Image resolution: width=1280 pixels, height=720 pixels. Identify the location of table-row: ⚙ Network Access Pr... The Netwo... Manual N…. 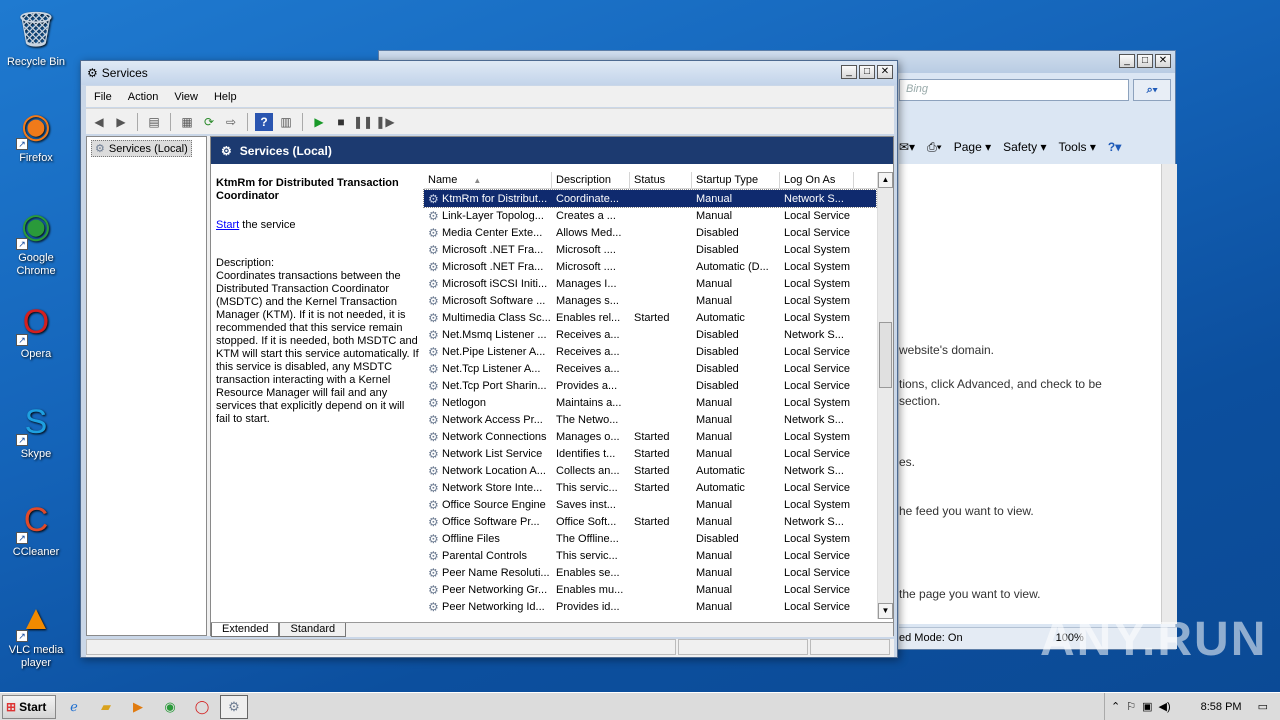
(650, 419).